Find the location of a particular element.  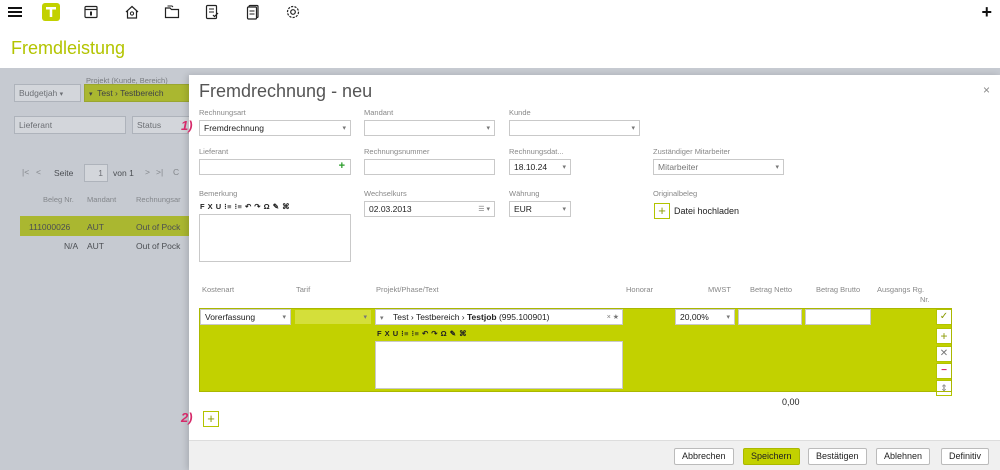

total-amount: 0,00 is located at coordinates (791, 402).